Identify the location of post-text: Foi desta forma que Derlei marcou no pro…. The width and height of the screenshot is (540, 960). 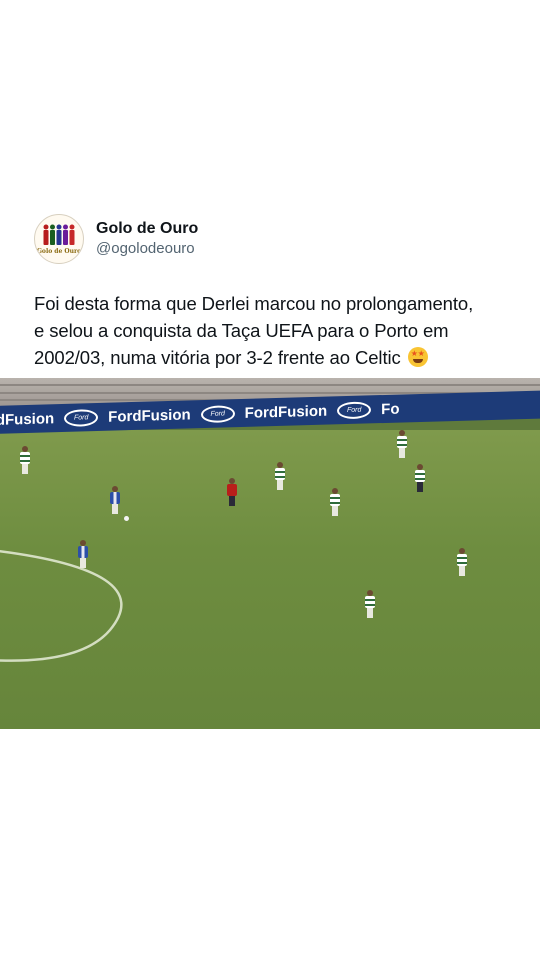
(274, 330).